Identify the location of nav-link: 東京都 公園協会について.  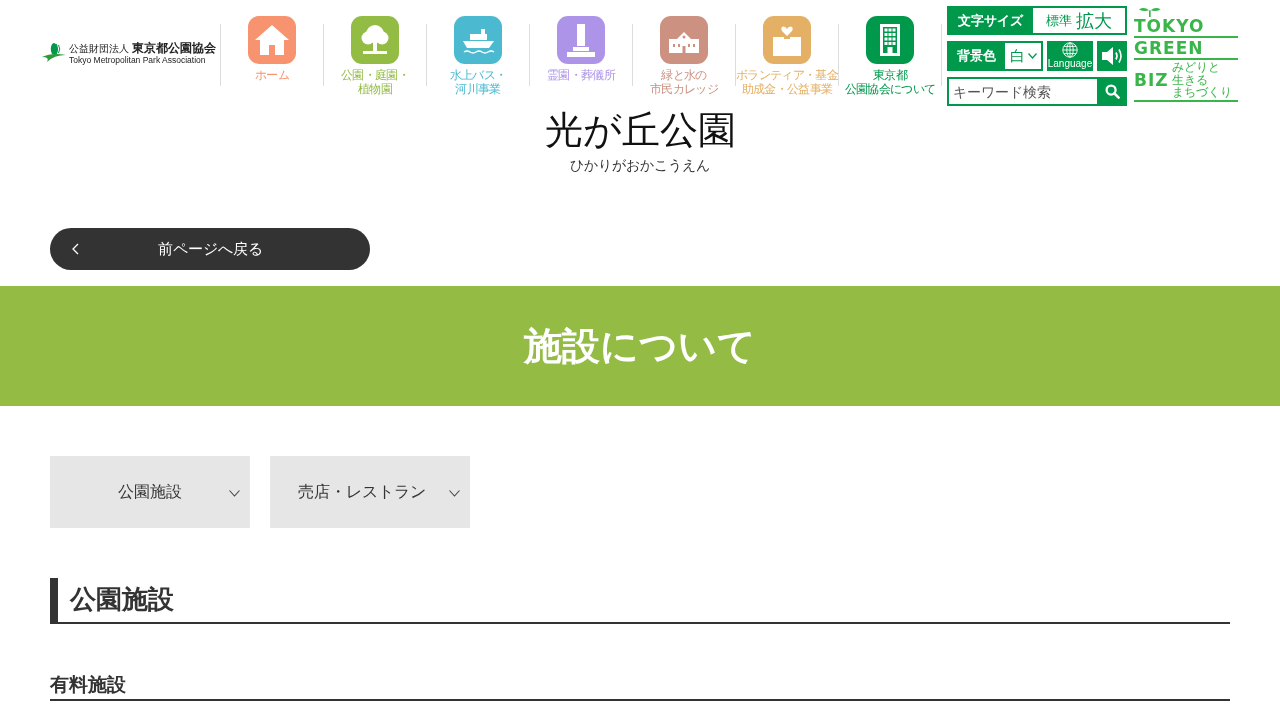
(890, 51).